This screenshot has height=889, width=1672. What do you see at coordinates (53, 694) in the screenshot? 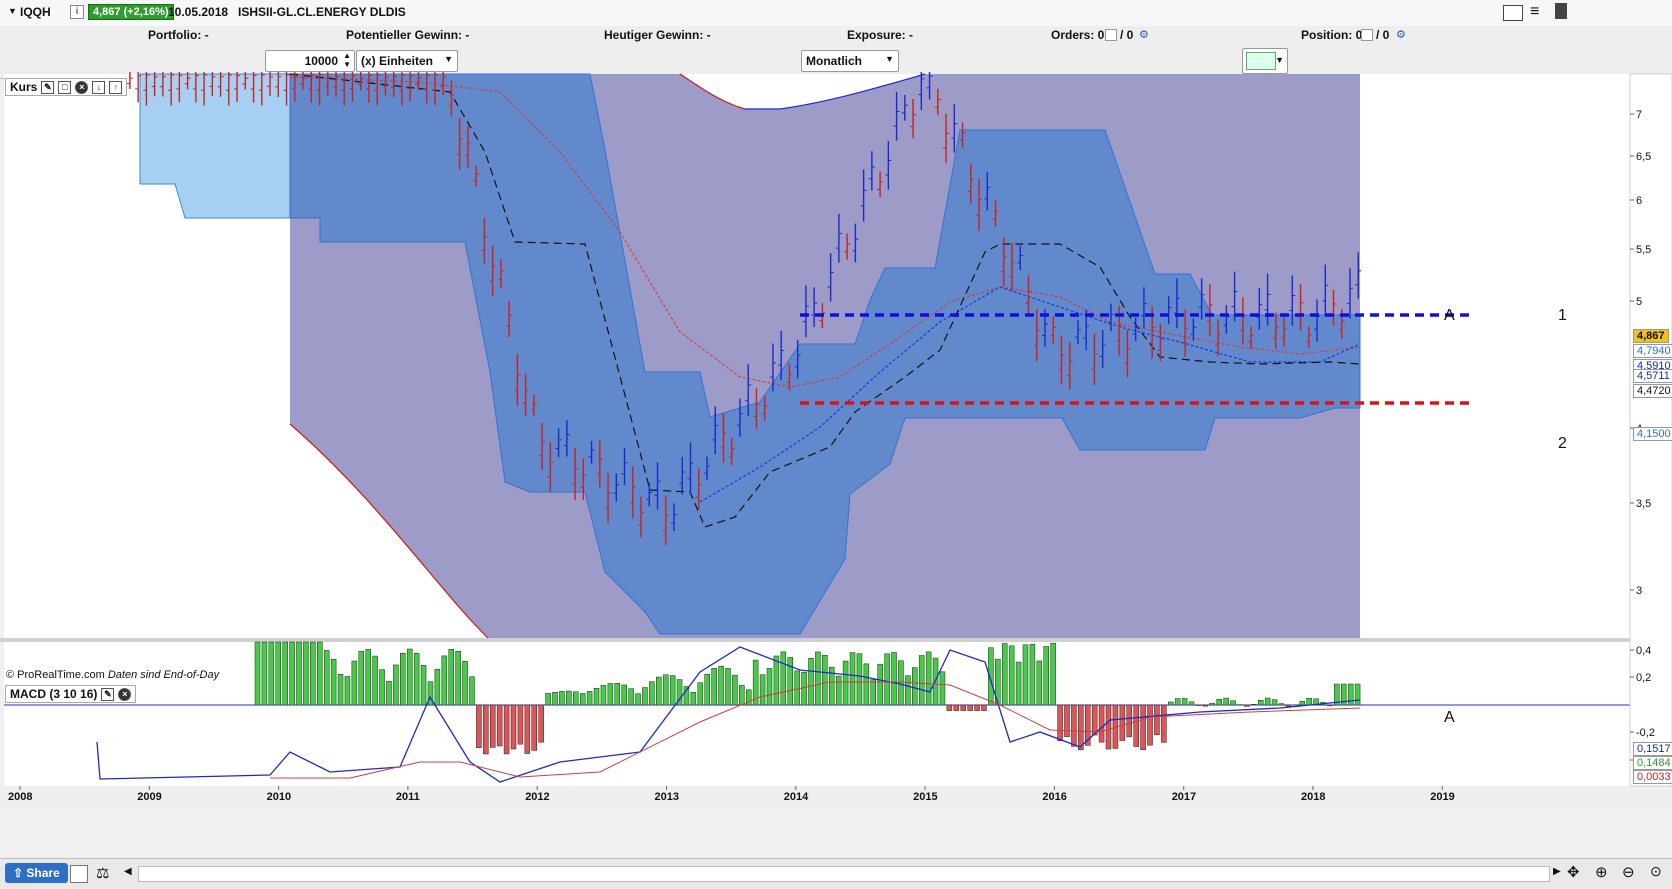
I see `macd-panel-title: MACD (3 10 16)` at bounding box center [53, 694].